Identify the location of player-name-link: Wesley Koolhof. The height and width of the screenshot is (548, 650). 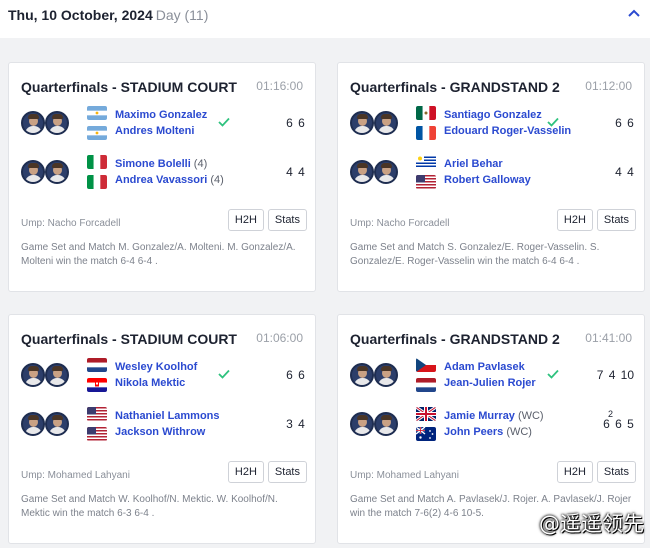
(156, 367).